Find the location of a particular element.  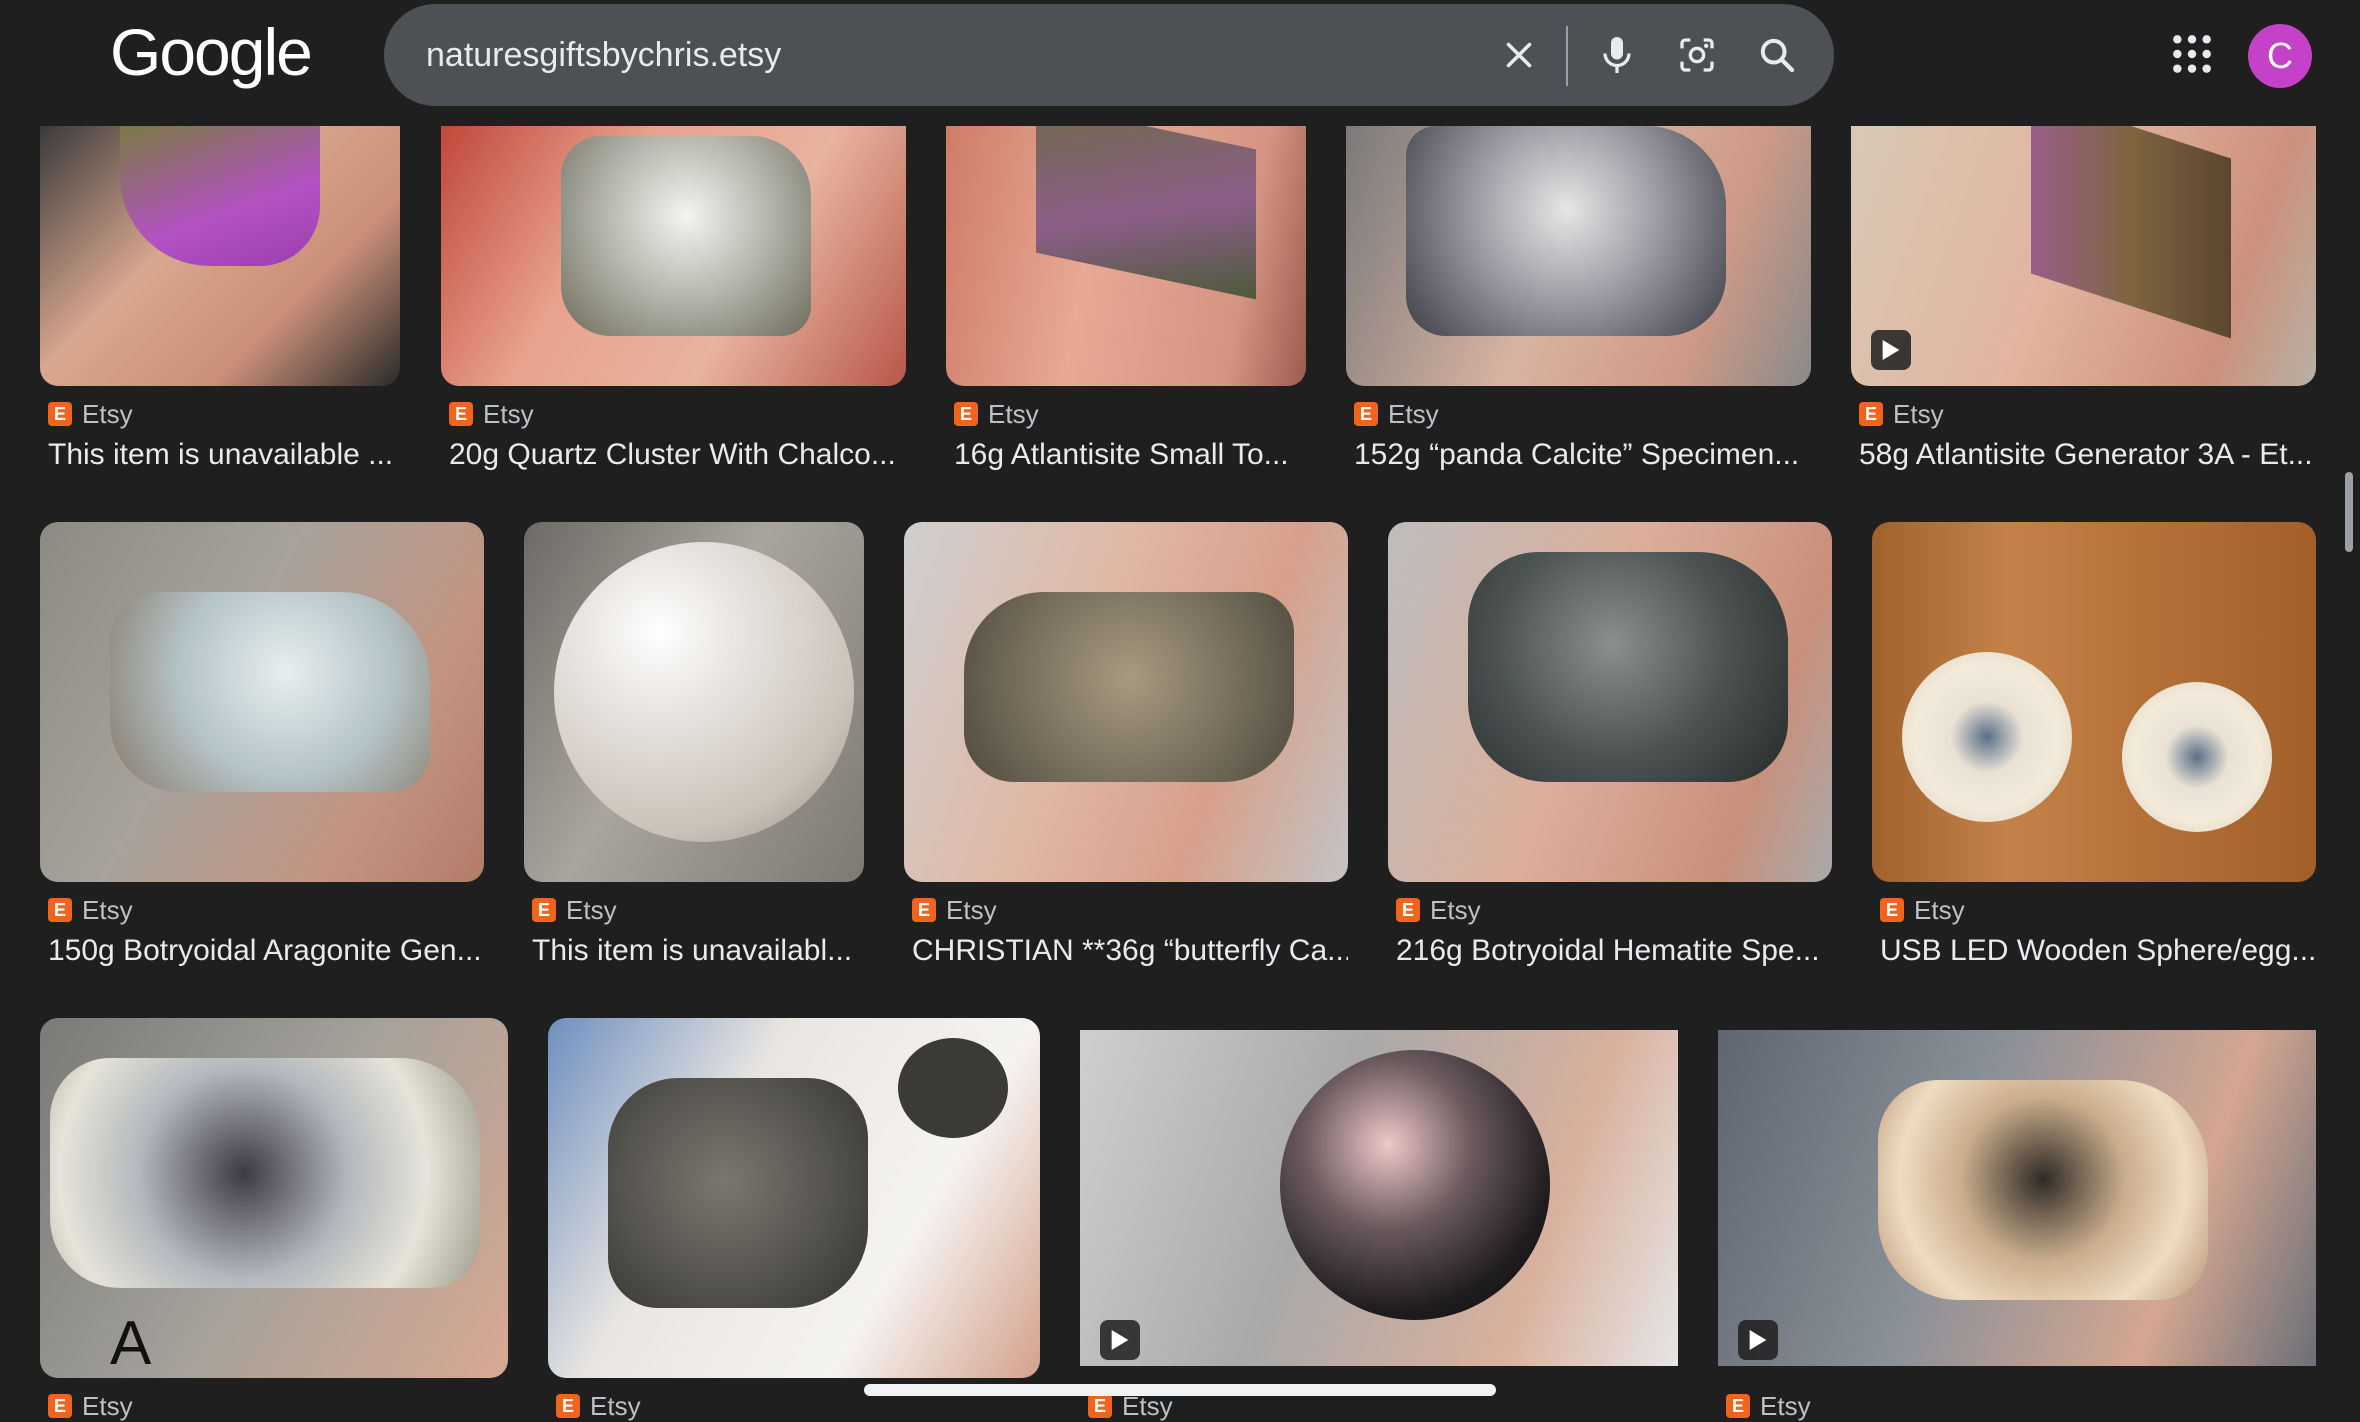

small-rock is located at coordinates (953, 1088).